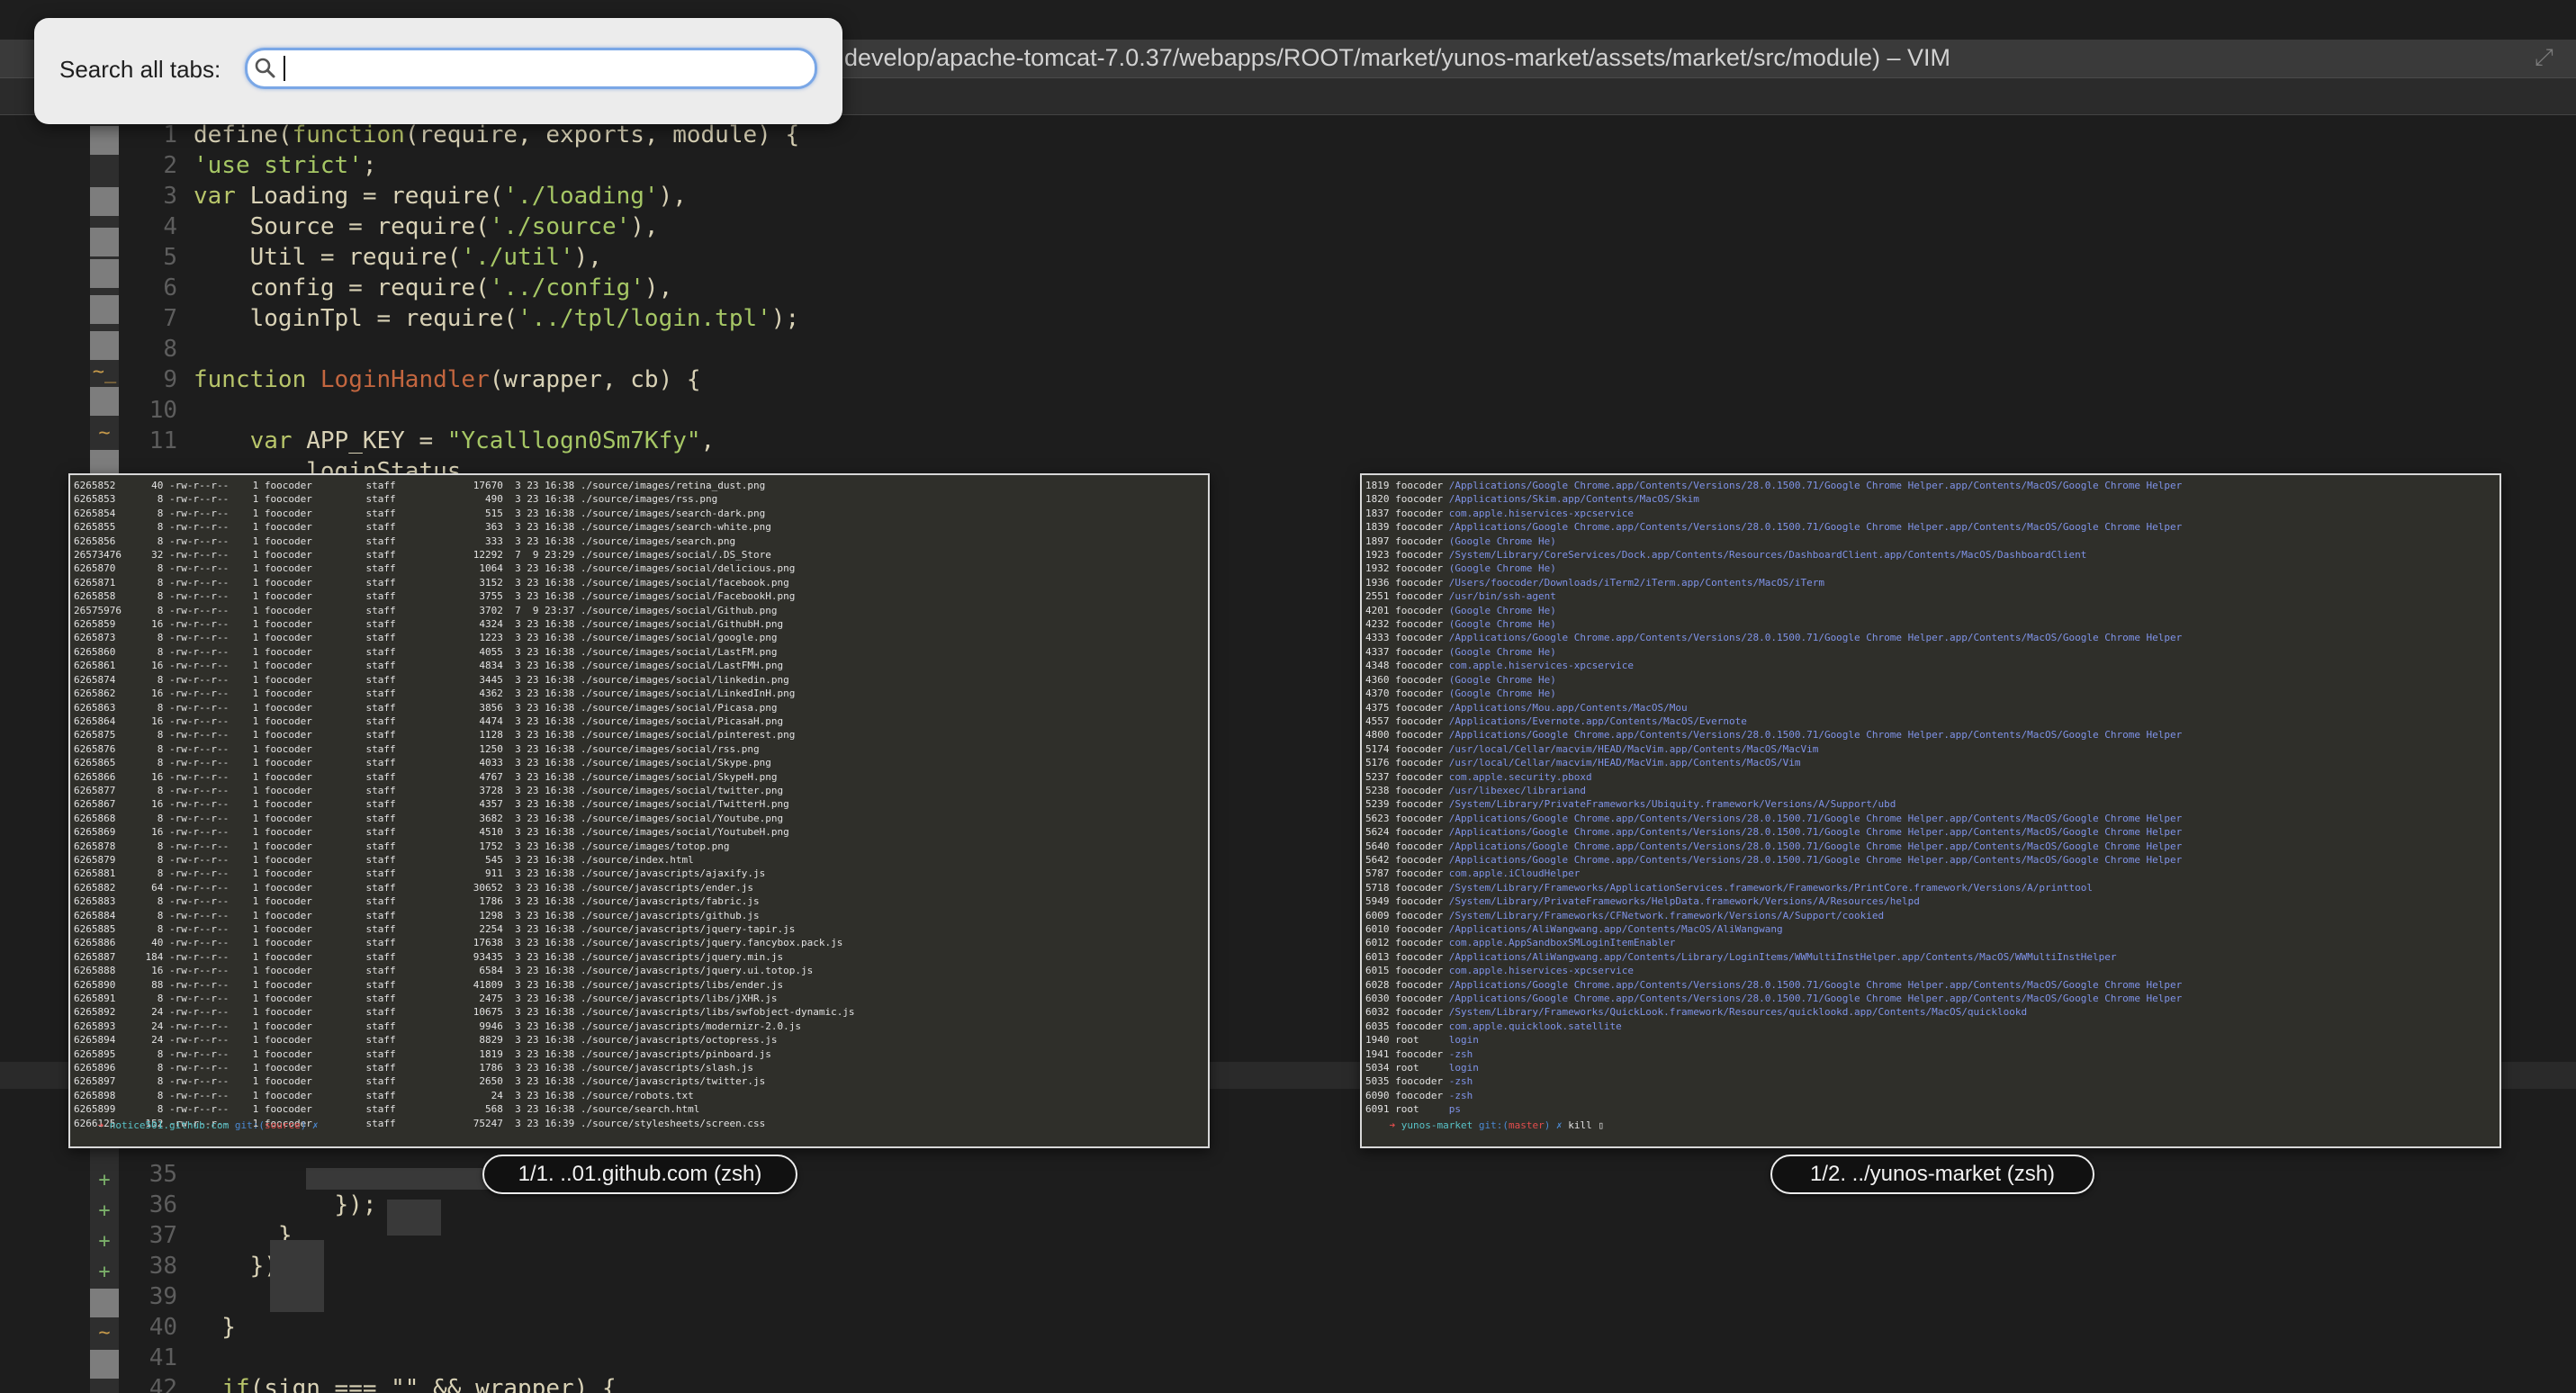 The width and height of the screenshot is (2576, 1393). What do you see at coordinates (560, 226) in the screenshot?
I see `code-token: './source'` at bounding box center [560, 226].